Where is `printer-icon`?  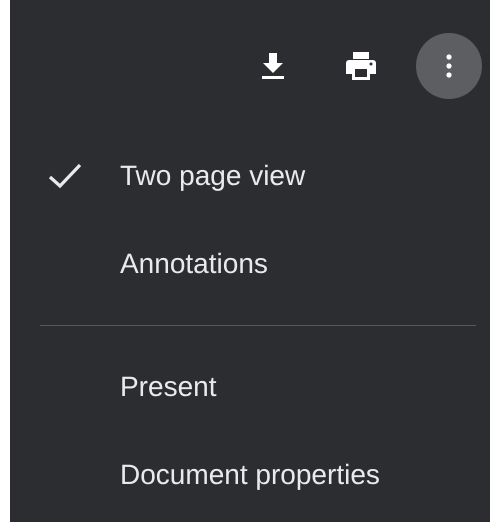 printer-icon is located at coordinates (361, 66).